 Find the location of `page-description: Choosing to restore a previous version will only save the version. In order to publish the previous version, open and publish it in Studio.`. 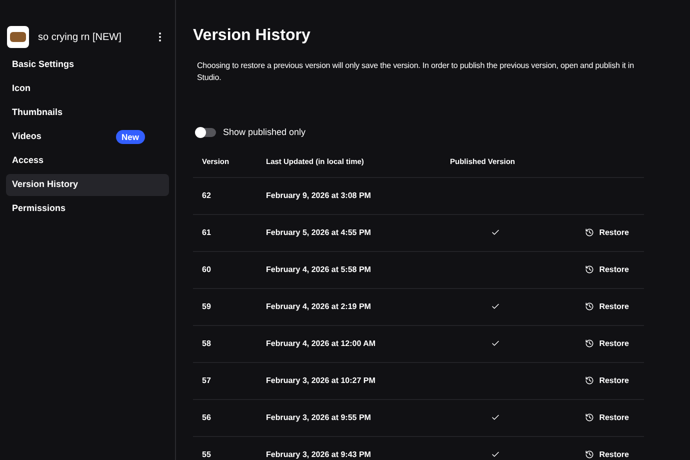

page-description: Choosing to restore a previous version will only save the version. In order to publish the previous version, open and publish it in Studio. is located at coordinates (415, 72).